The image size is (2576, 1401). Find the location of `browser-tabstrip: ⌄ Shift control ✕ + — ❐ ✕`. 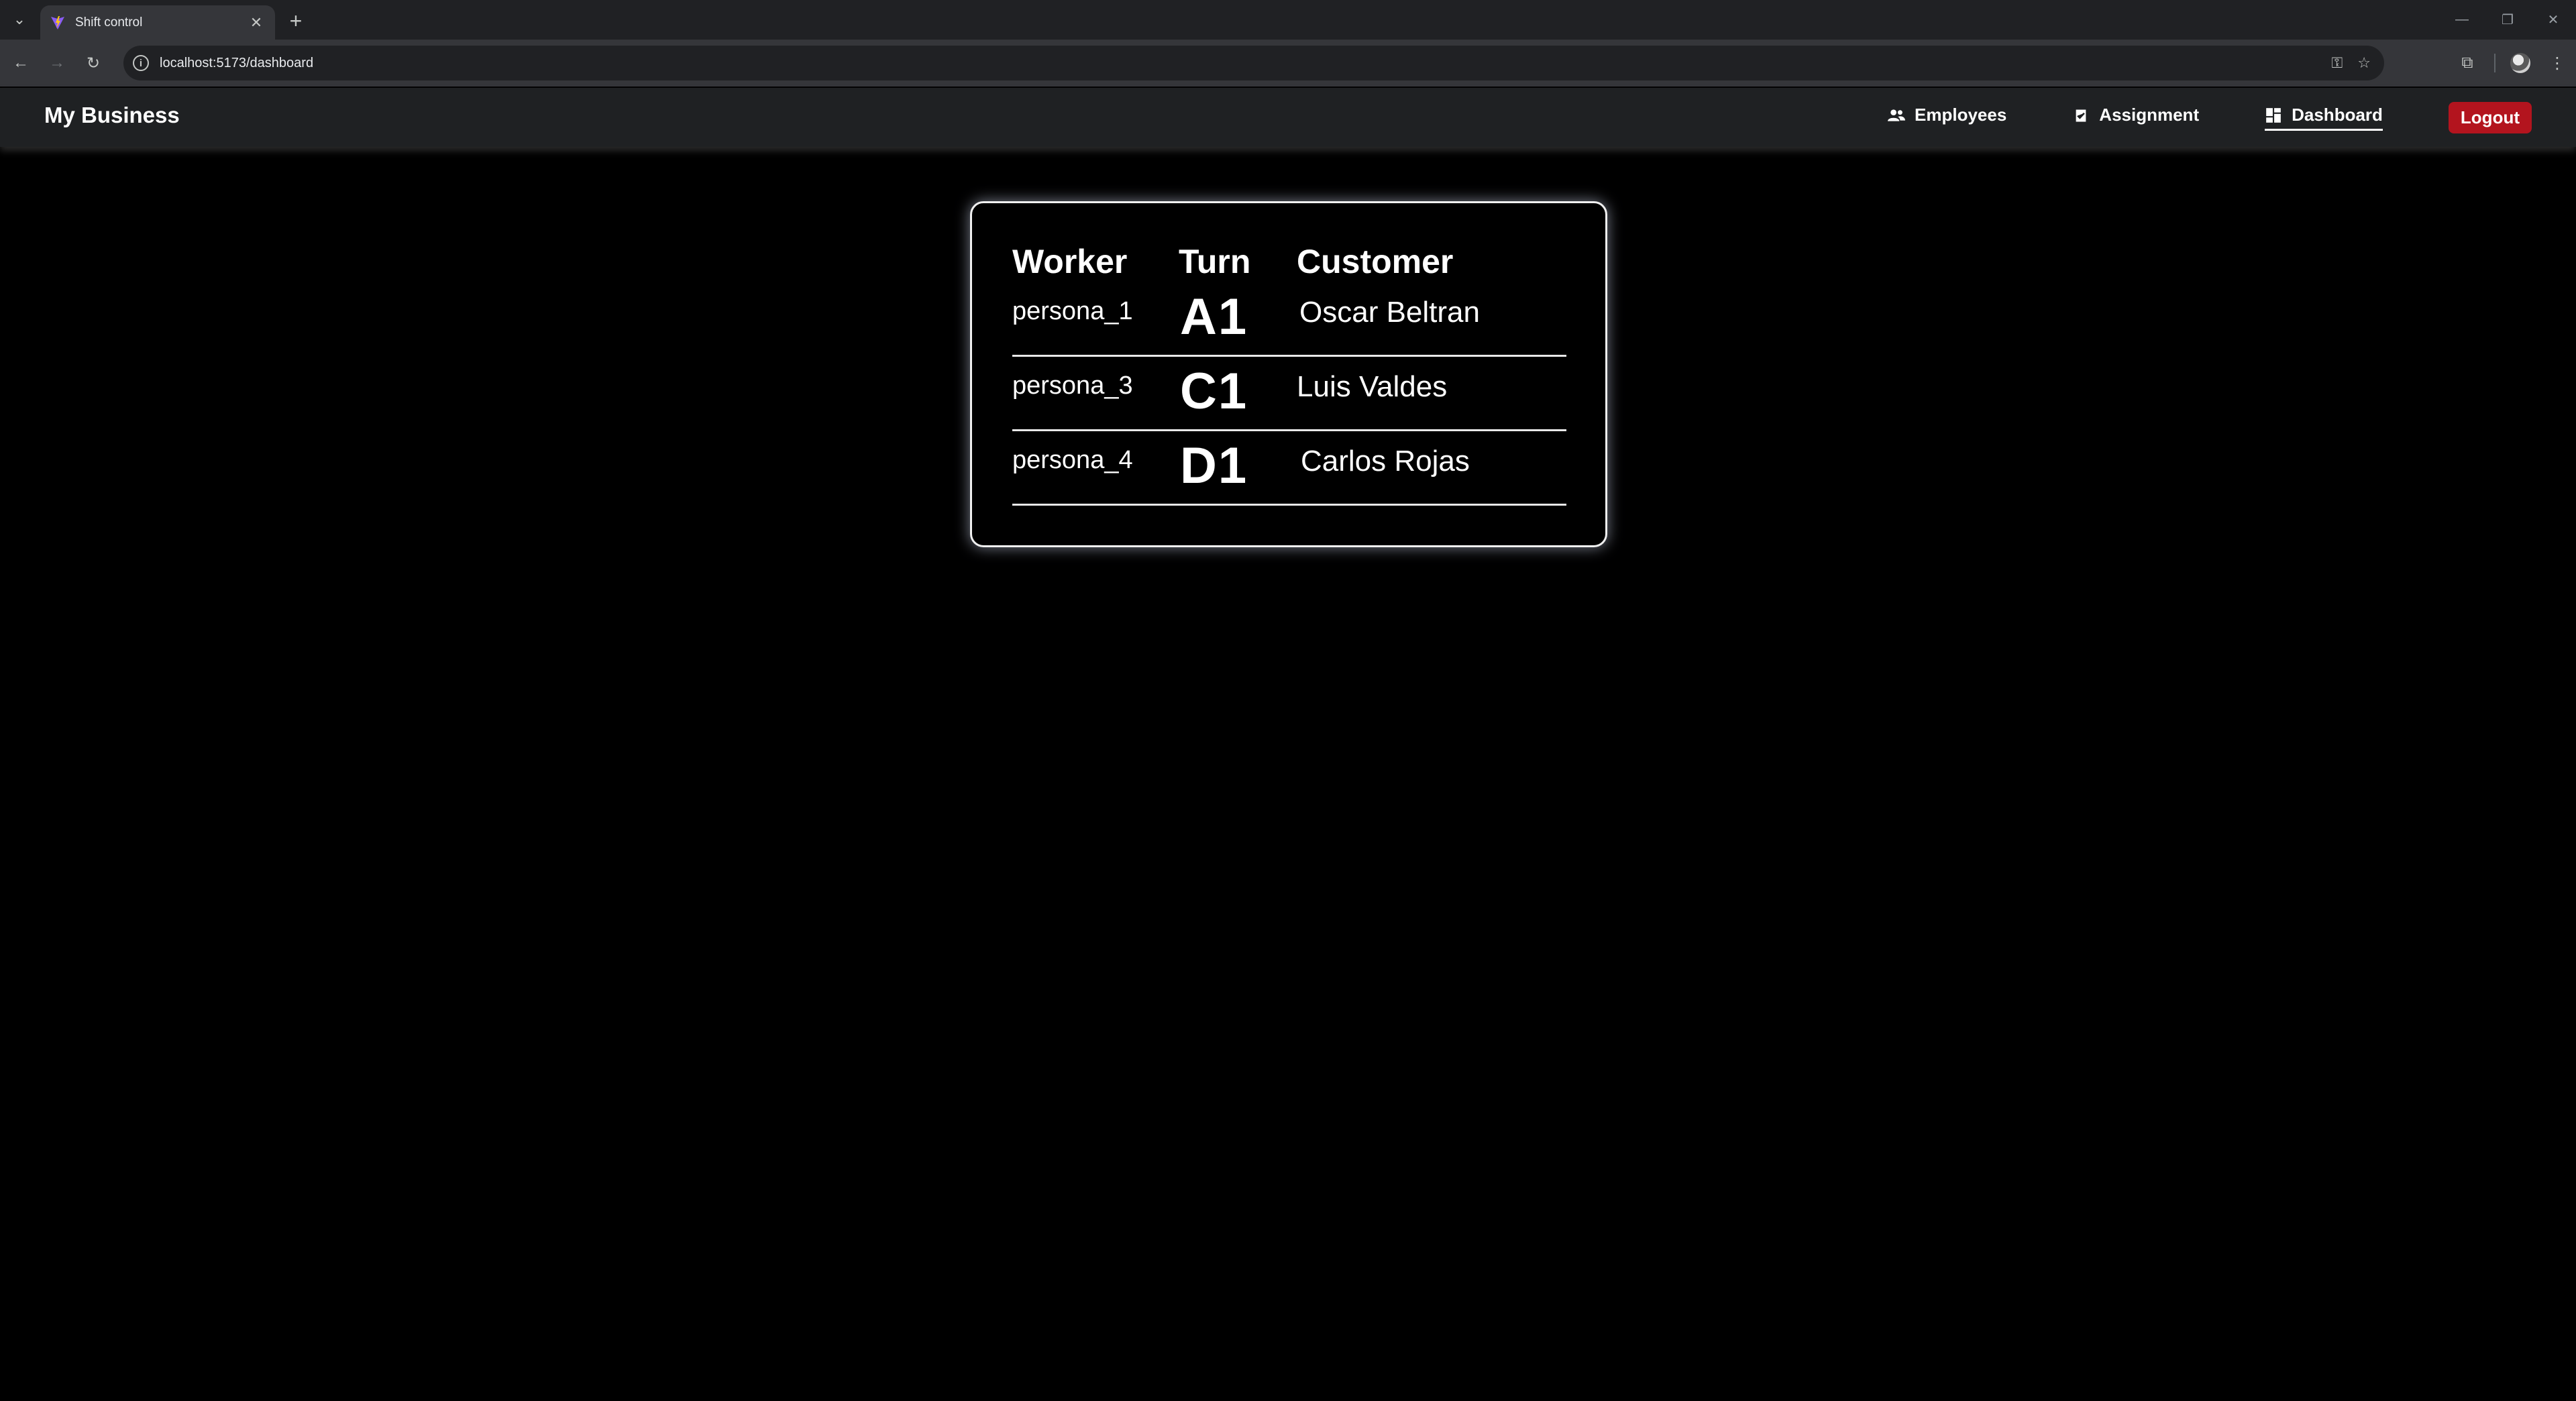

browser-tabstrip: ⌄ Shift control ✕ + — ❐ ✕ is located at coordinates (1288, 20).